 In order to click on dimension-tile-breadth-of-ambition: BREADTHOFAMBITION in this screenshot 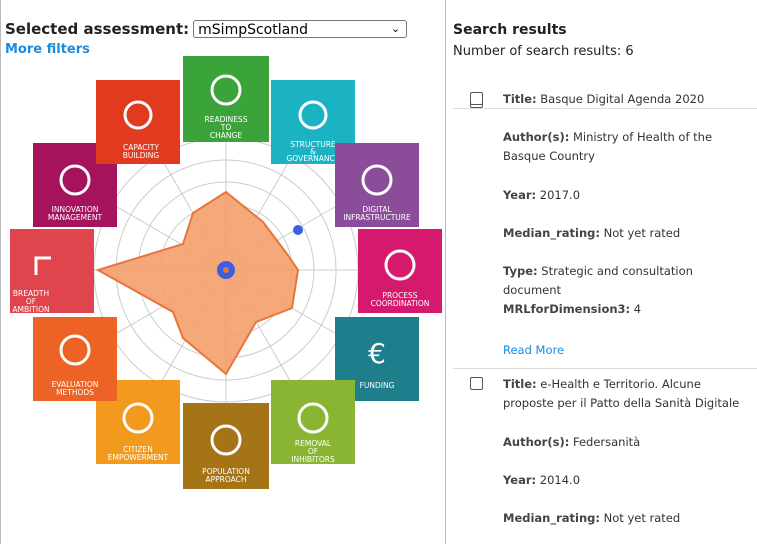, I will do `click(52, 271)`.